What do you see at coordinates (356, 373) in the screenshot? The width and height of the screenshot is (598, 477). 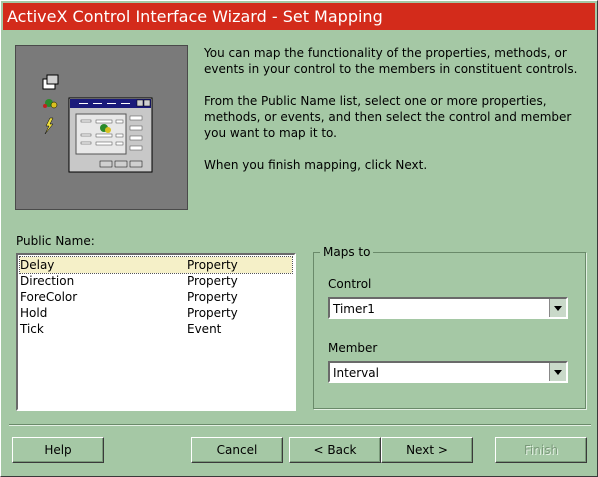 I see `member-value: Interval` at bounding box center [356, 373].